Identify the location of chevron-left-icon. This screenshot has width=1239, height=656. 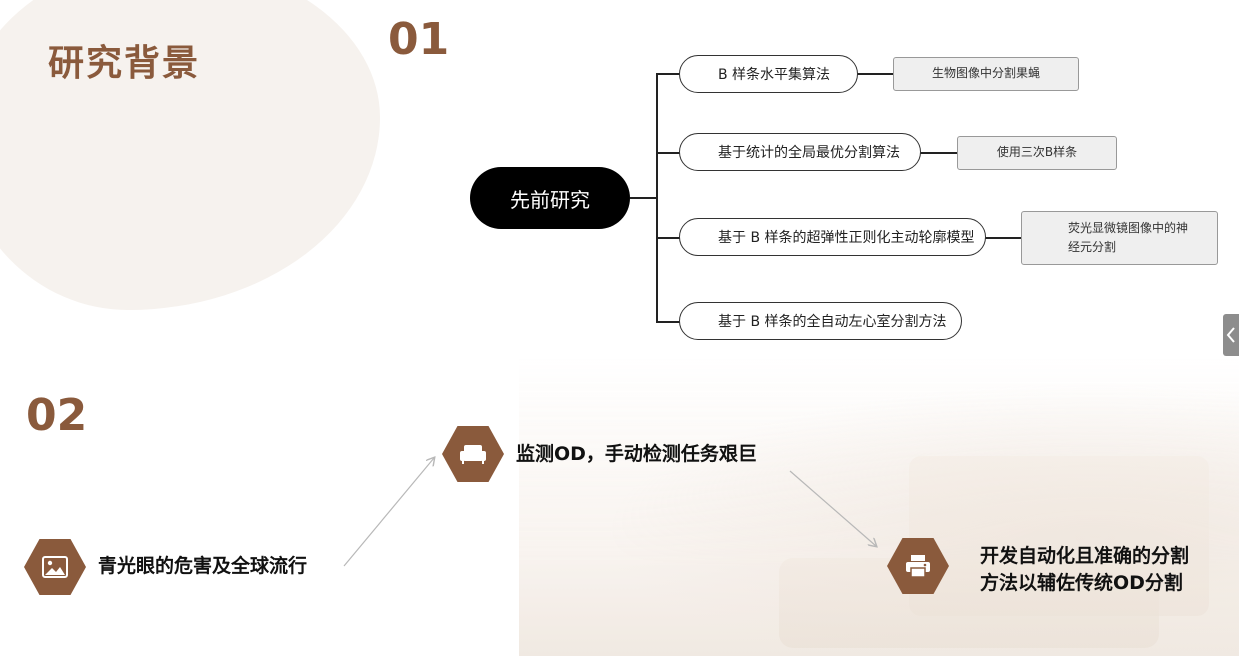
(1230, 335).